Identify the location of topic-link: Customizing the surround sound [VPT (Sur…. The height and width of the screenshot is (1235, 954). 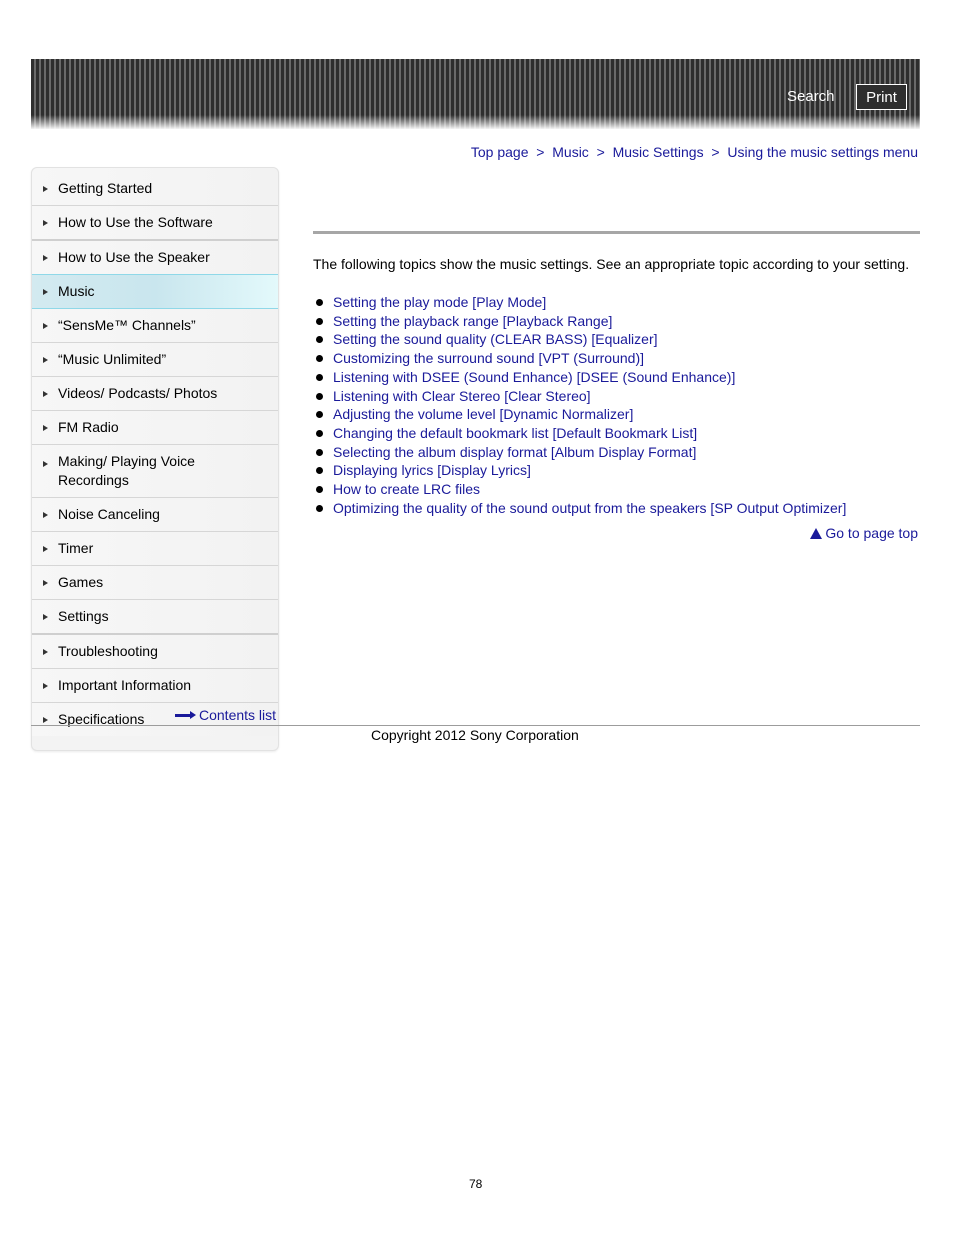
(488, 358).